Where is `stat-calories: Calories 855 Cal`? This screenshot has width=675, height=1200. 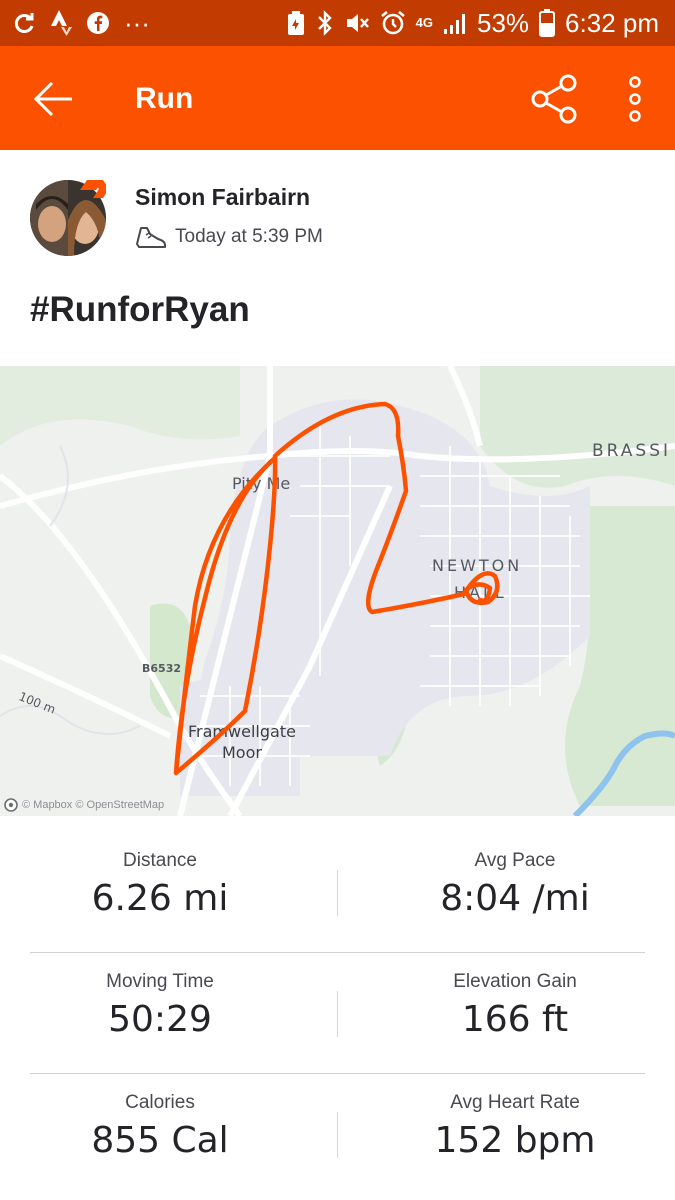
stat-calories: Calories 855 Cal is located at coordinates (160, 1126).